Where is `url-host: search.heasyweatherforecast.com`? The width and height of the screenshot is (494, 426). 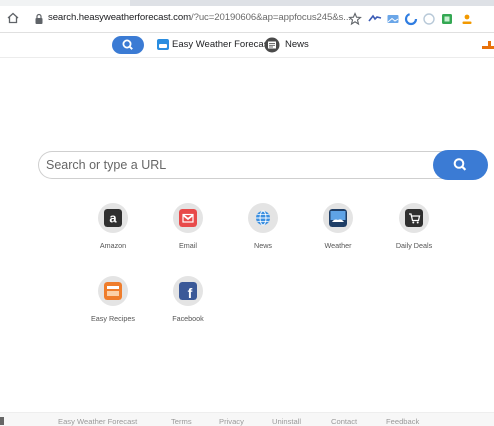 url-host: search.heasyweatherforecast.com is located at coordinates (120, 17).